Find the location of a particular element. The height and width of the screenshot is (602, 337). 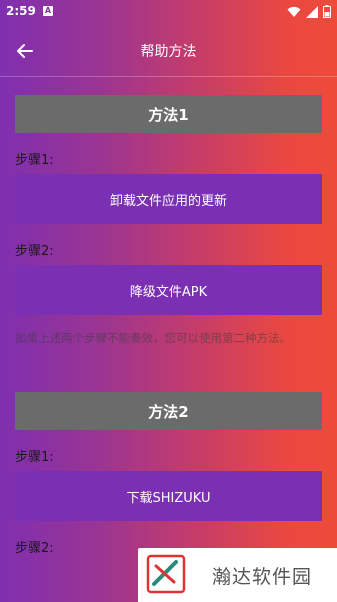

page-title: 帮助方法 is located at coordinates (168, 52).